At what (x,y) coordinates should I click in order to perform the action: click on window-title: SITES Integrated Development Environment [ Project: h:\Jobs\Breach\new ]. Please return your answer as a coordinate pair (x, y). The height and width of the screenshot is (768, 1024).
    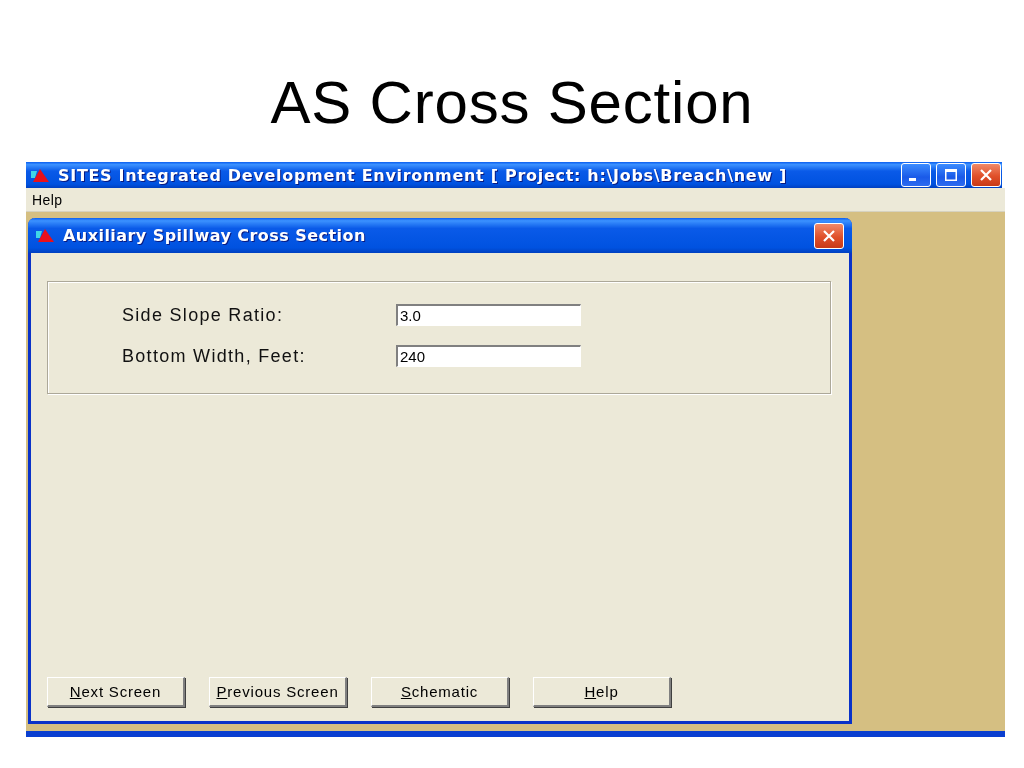
    Looking at the image, I should click on (423, 175).